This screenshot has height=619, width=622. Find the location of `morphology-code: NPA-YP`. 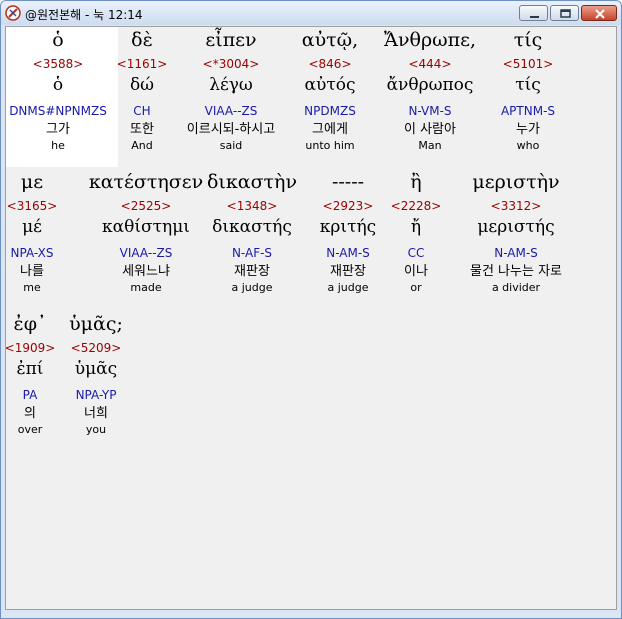

morphology-code: NPA-YP is located at coordinates (96, 395).